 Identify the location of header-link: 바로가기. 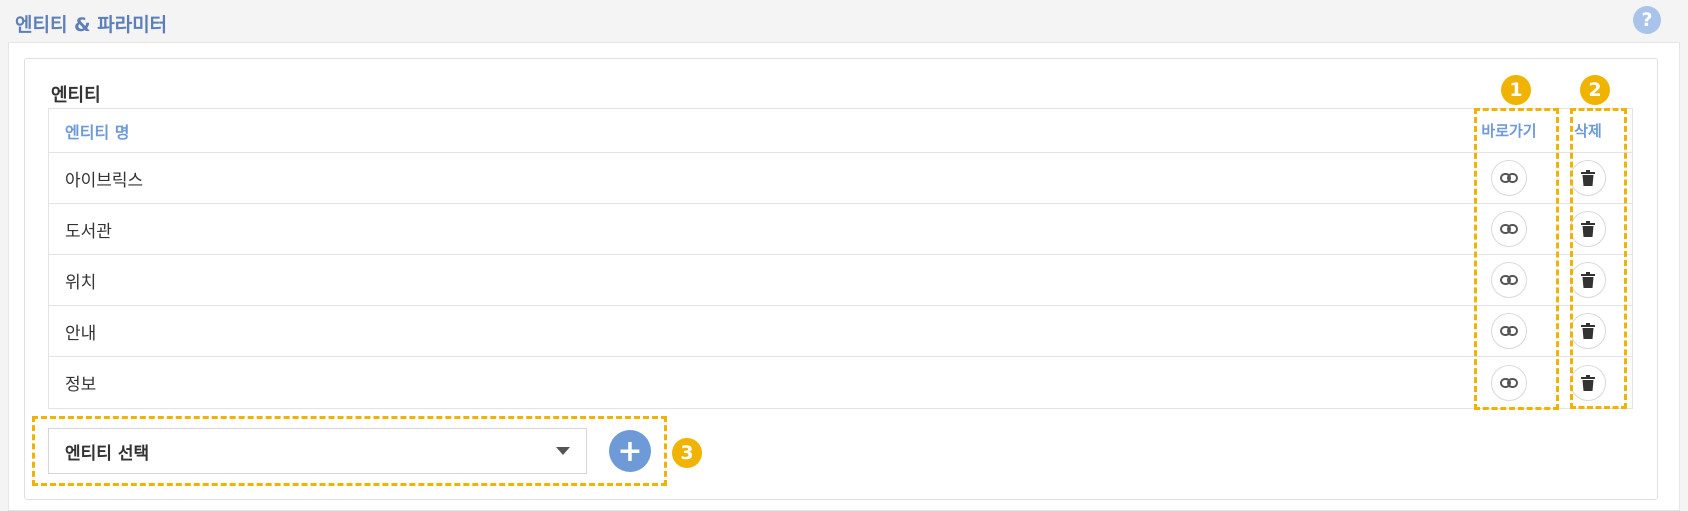
(1509, 130).